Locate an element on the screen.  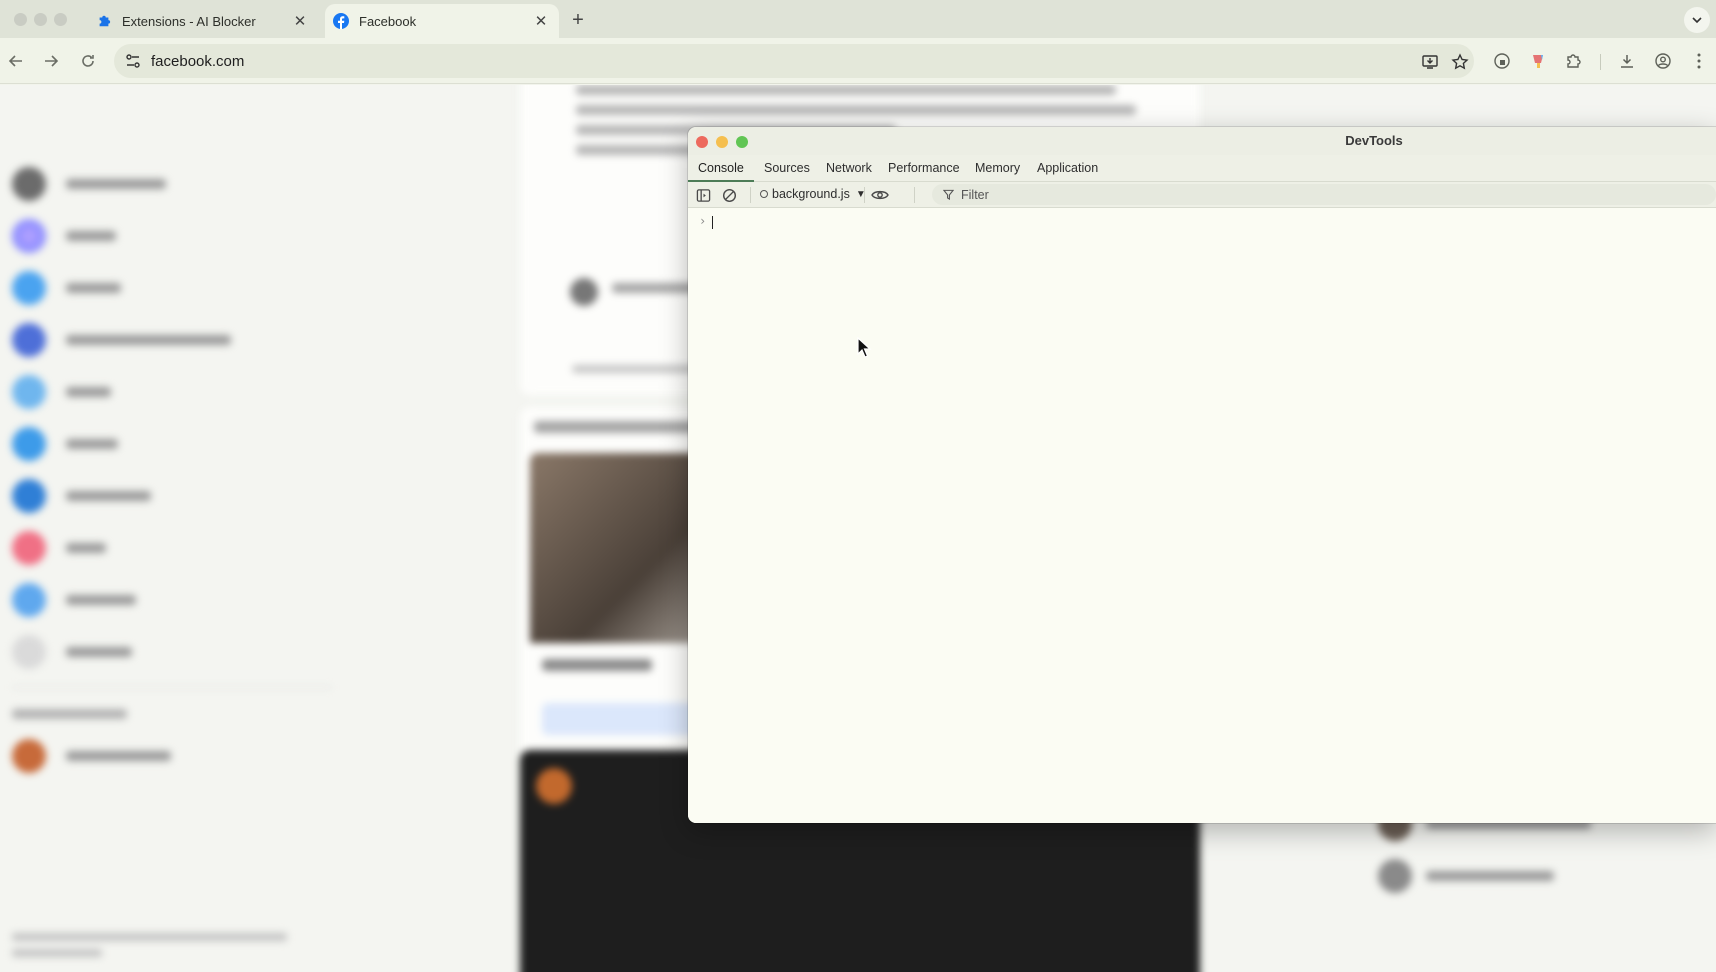
extensions-puzzle-icon is located at coordinates (1574, 61).